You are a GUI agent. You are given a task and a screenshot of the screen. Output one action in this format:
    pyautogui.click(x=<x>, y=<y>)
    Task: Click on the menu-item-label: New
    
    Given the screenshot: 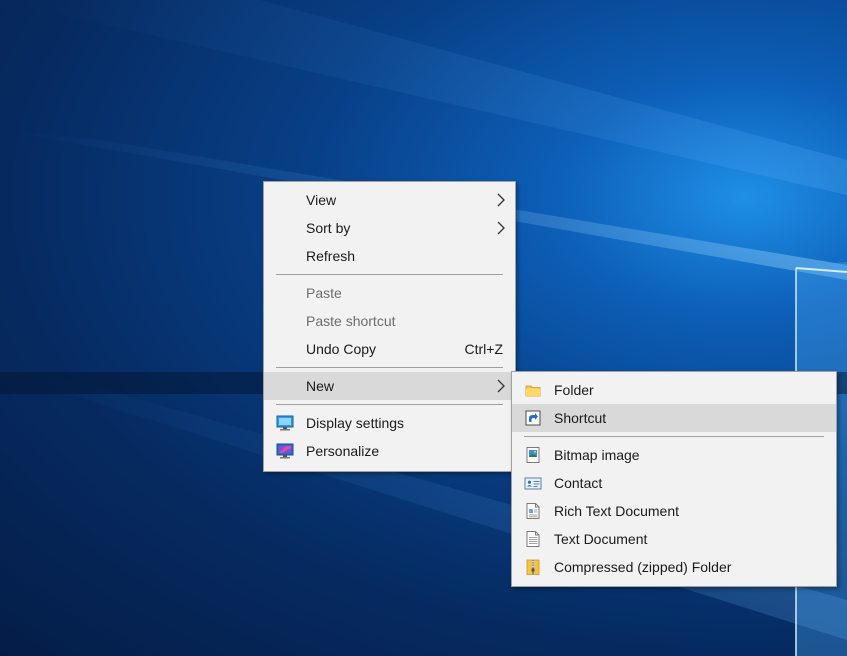 What is the action you would take?
    pyautogui.click(x=320, y=386)
    